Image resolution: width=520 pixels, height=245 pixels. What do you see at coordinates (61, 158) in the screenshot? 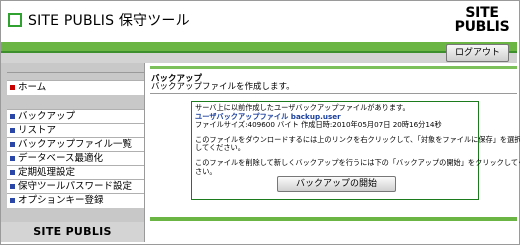
I see `sidebar-item-label: データベース最適化` at bounding box center [61, 158].